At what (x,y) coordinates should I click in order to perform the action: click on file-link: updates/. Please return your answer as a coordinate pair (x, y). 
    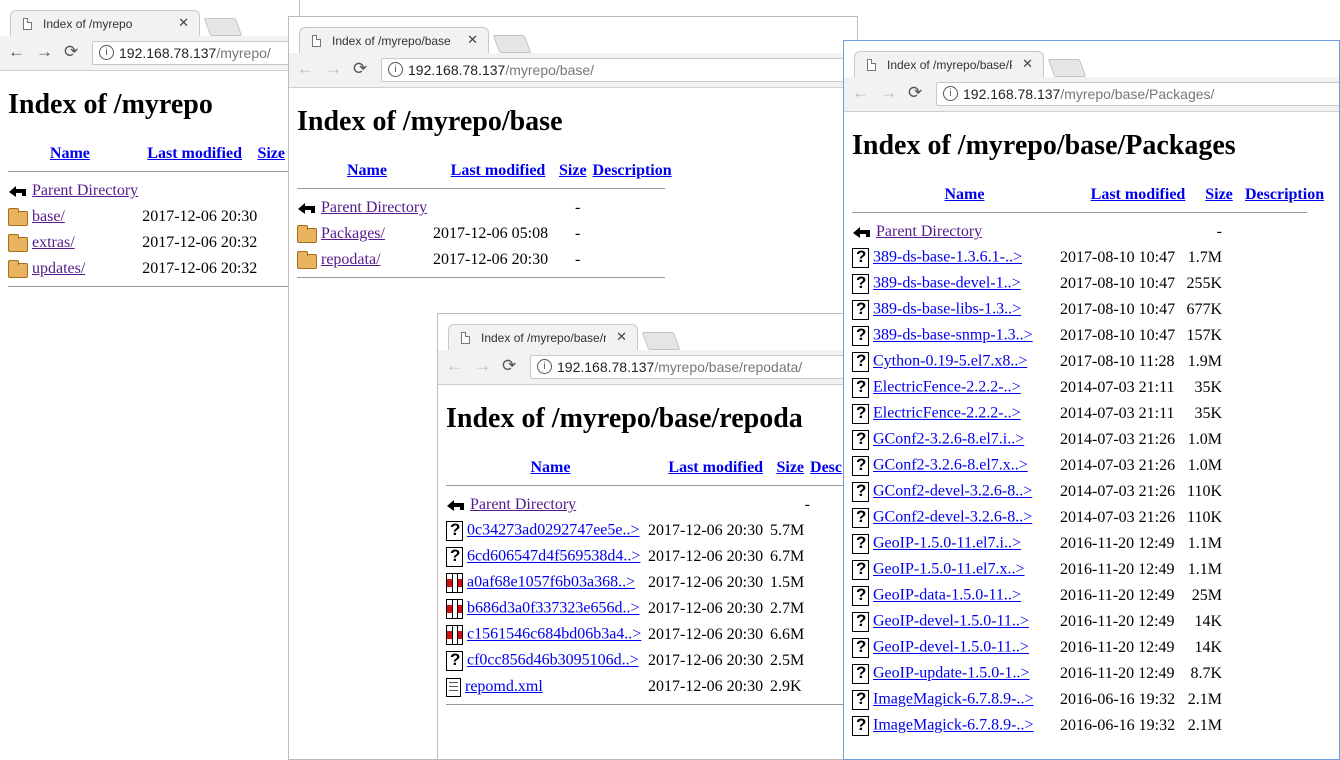
    Looking at the image, I should click on (58, 268).